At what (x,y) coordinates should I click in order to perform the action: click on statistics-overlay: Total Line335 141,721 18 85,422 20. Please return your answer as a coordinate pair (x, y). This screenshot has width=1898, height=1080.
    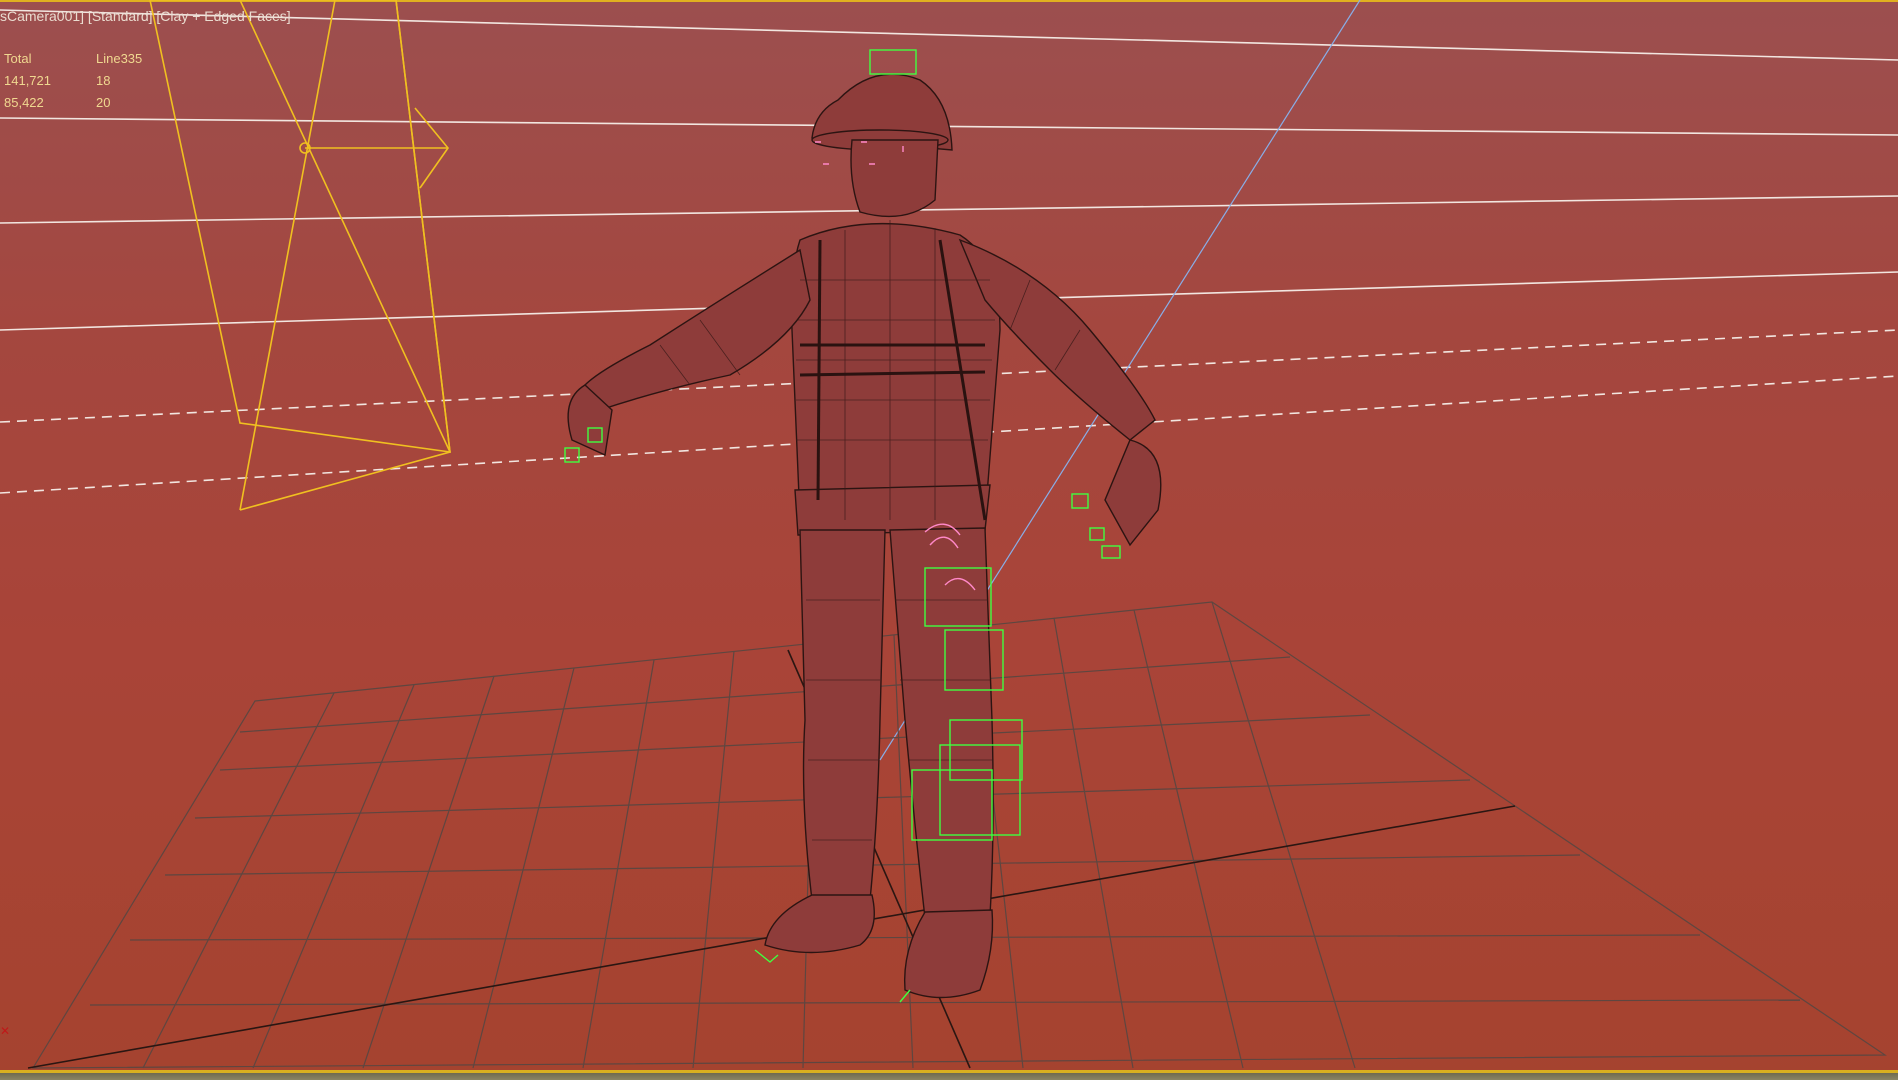
    Looking at the image, I should click on (73, 81).